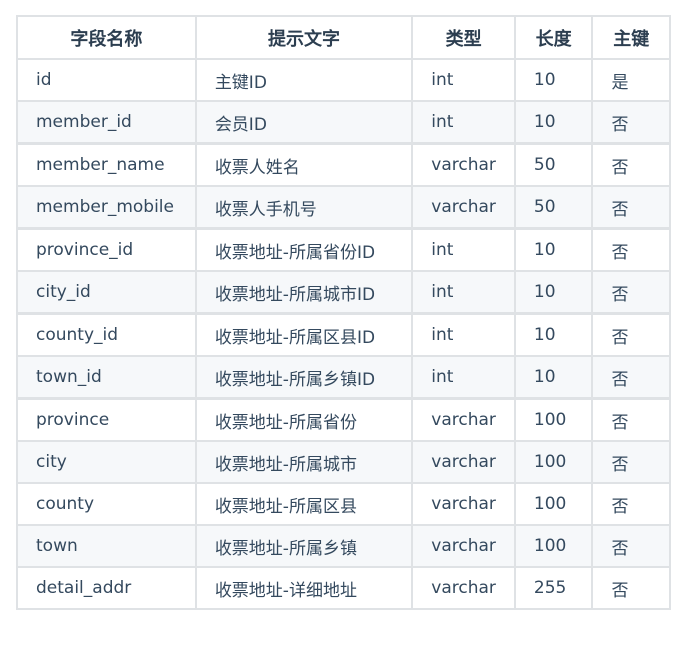  Describe the element at coordinates (553, 588) in the screenshot. I see `length-cell: 255` at that location.